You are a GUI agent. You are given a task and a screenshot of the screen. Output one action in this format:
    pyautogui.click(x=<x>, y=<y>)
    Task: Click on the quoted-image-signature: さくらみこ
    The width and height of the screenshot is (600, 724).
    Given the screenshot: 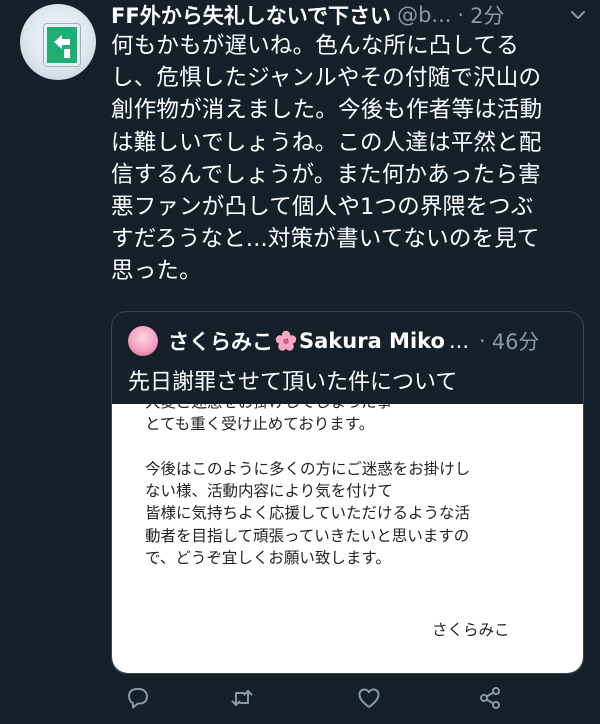 What is the action you would take?
    pyautogui.click(x=471, y=630)
    